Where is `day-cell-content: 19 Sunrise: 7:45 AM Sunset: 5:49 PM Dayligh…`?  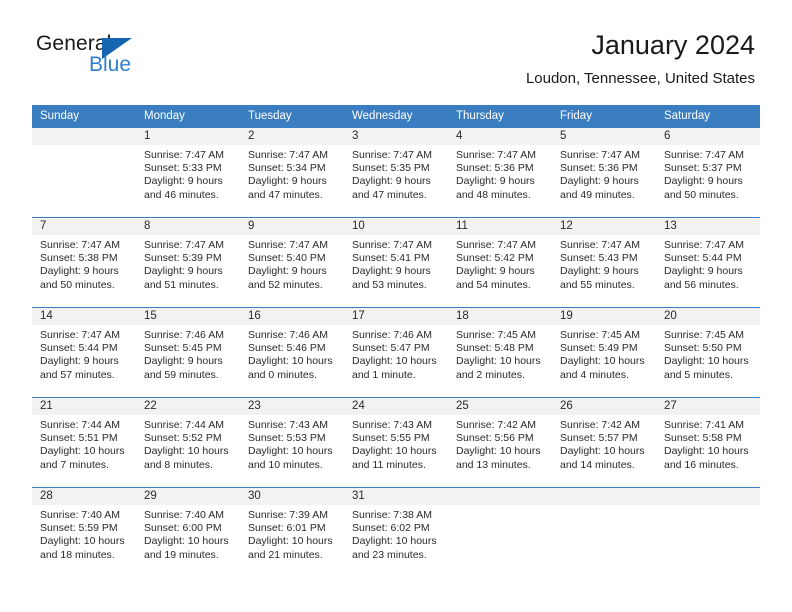 day-cell-content: 19 Sunrise: 7:45 AM Sunset: 5:49 PM Dayligh… is located at coordinates (604, 352).